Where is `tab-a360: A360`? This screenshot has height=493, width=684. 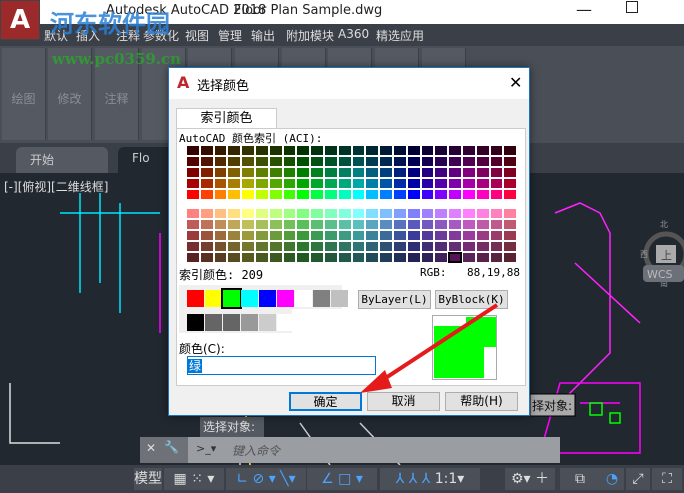 tab-a360: A360 is located at coordinates (353, 34).